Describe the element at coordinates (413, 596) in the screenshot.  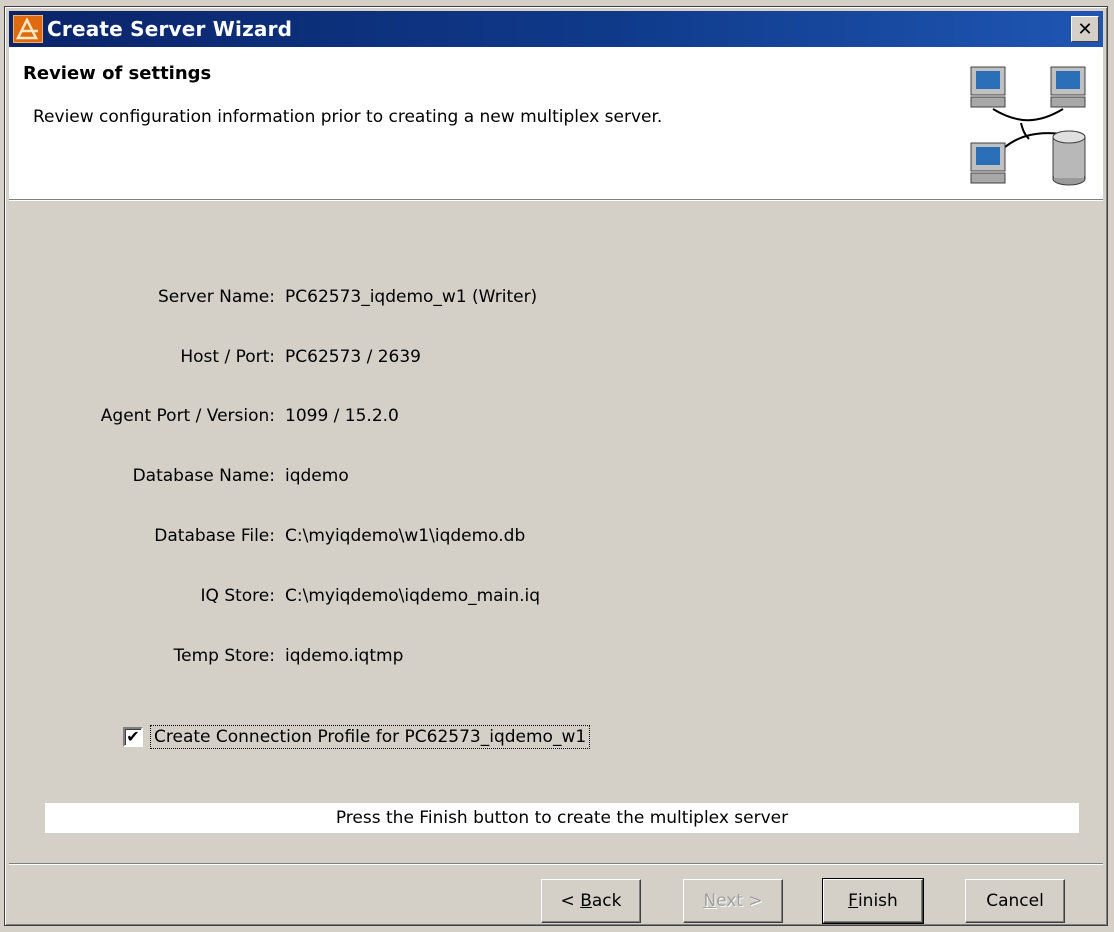
I see `field-value: C:\myiqdemo\iqdemo_main.iq` at that location.